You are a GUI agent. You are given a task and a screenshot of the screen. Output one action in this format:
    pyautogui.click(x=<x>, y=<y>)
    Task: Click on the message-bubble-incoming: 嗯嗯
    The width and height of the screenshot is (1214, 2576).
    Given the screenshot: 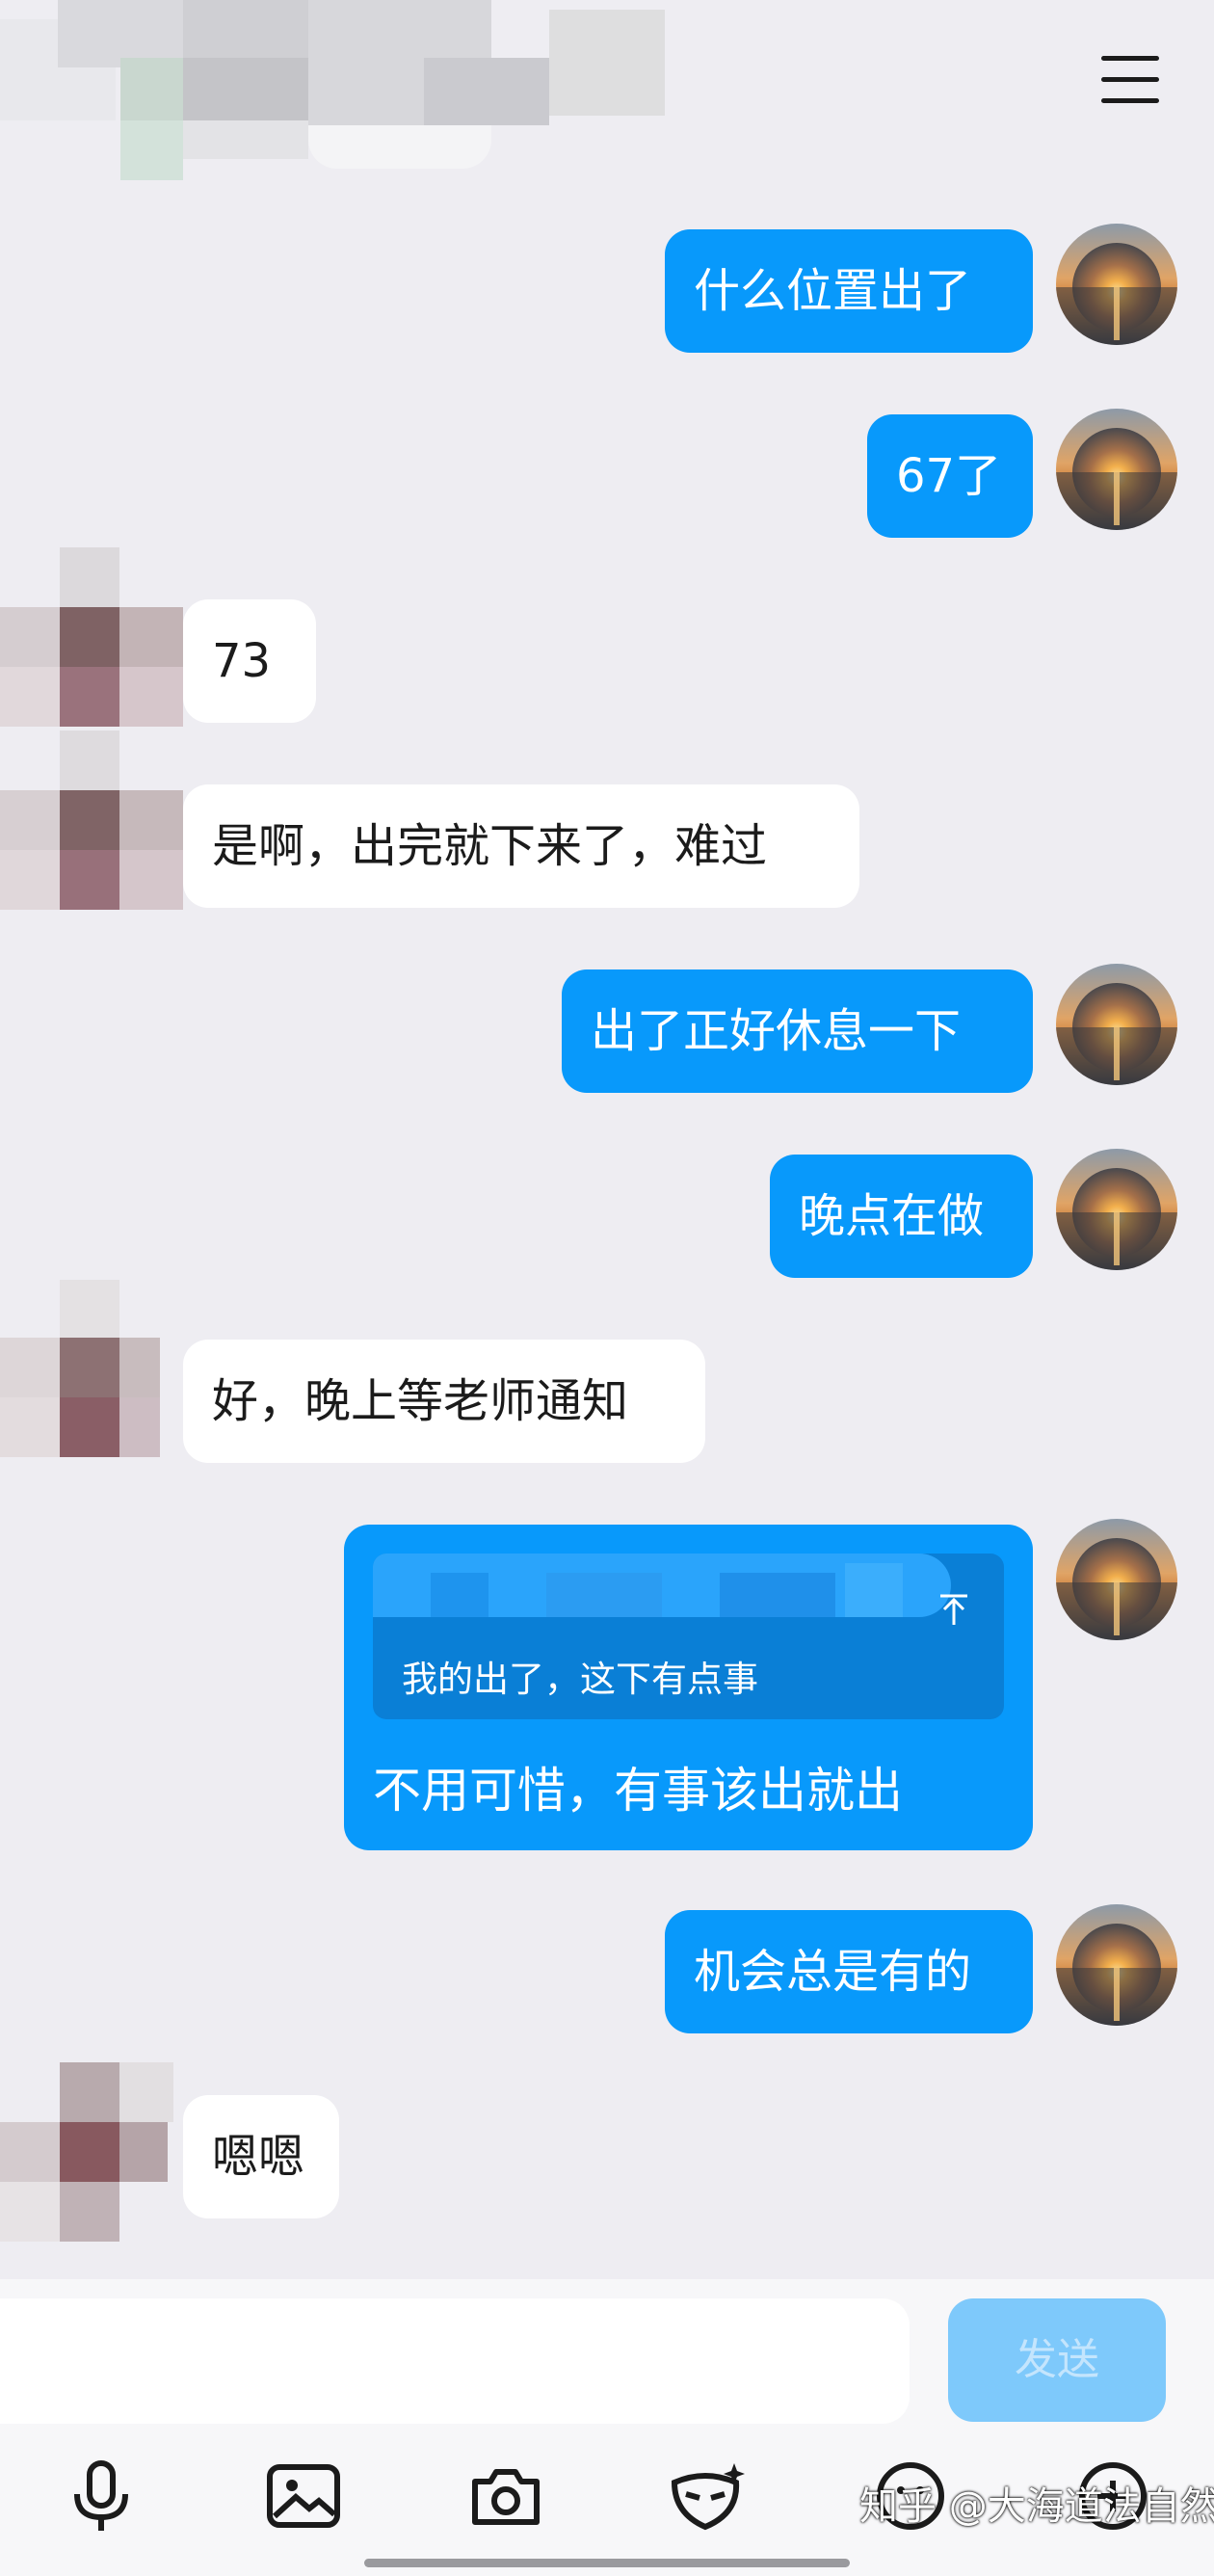 What is the action you would take?
    pyautogui.click(x=261, y=2156)
    